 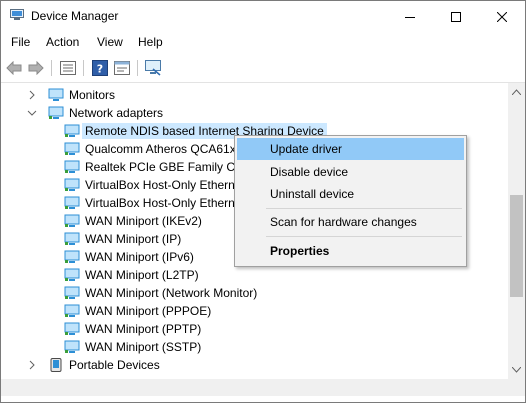 I want to click on menu-help: Help, so click(x=150, y=42).